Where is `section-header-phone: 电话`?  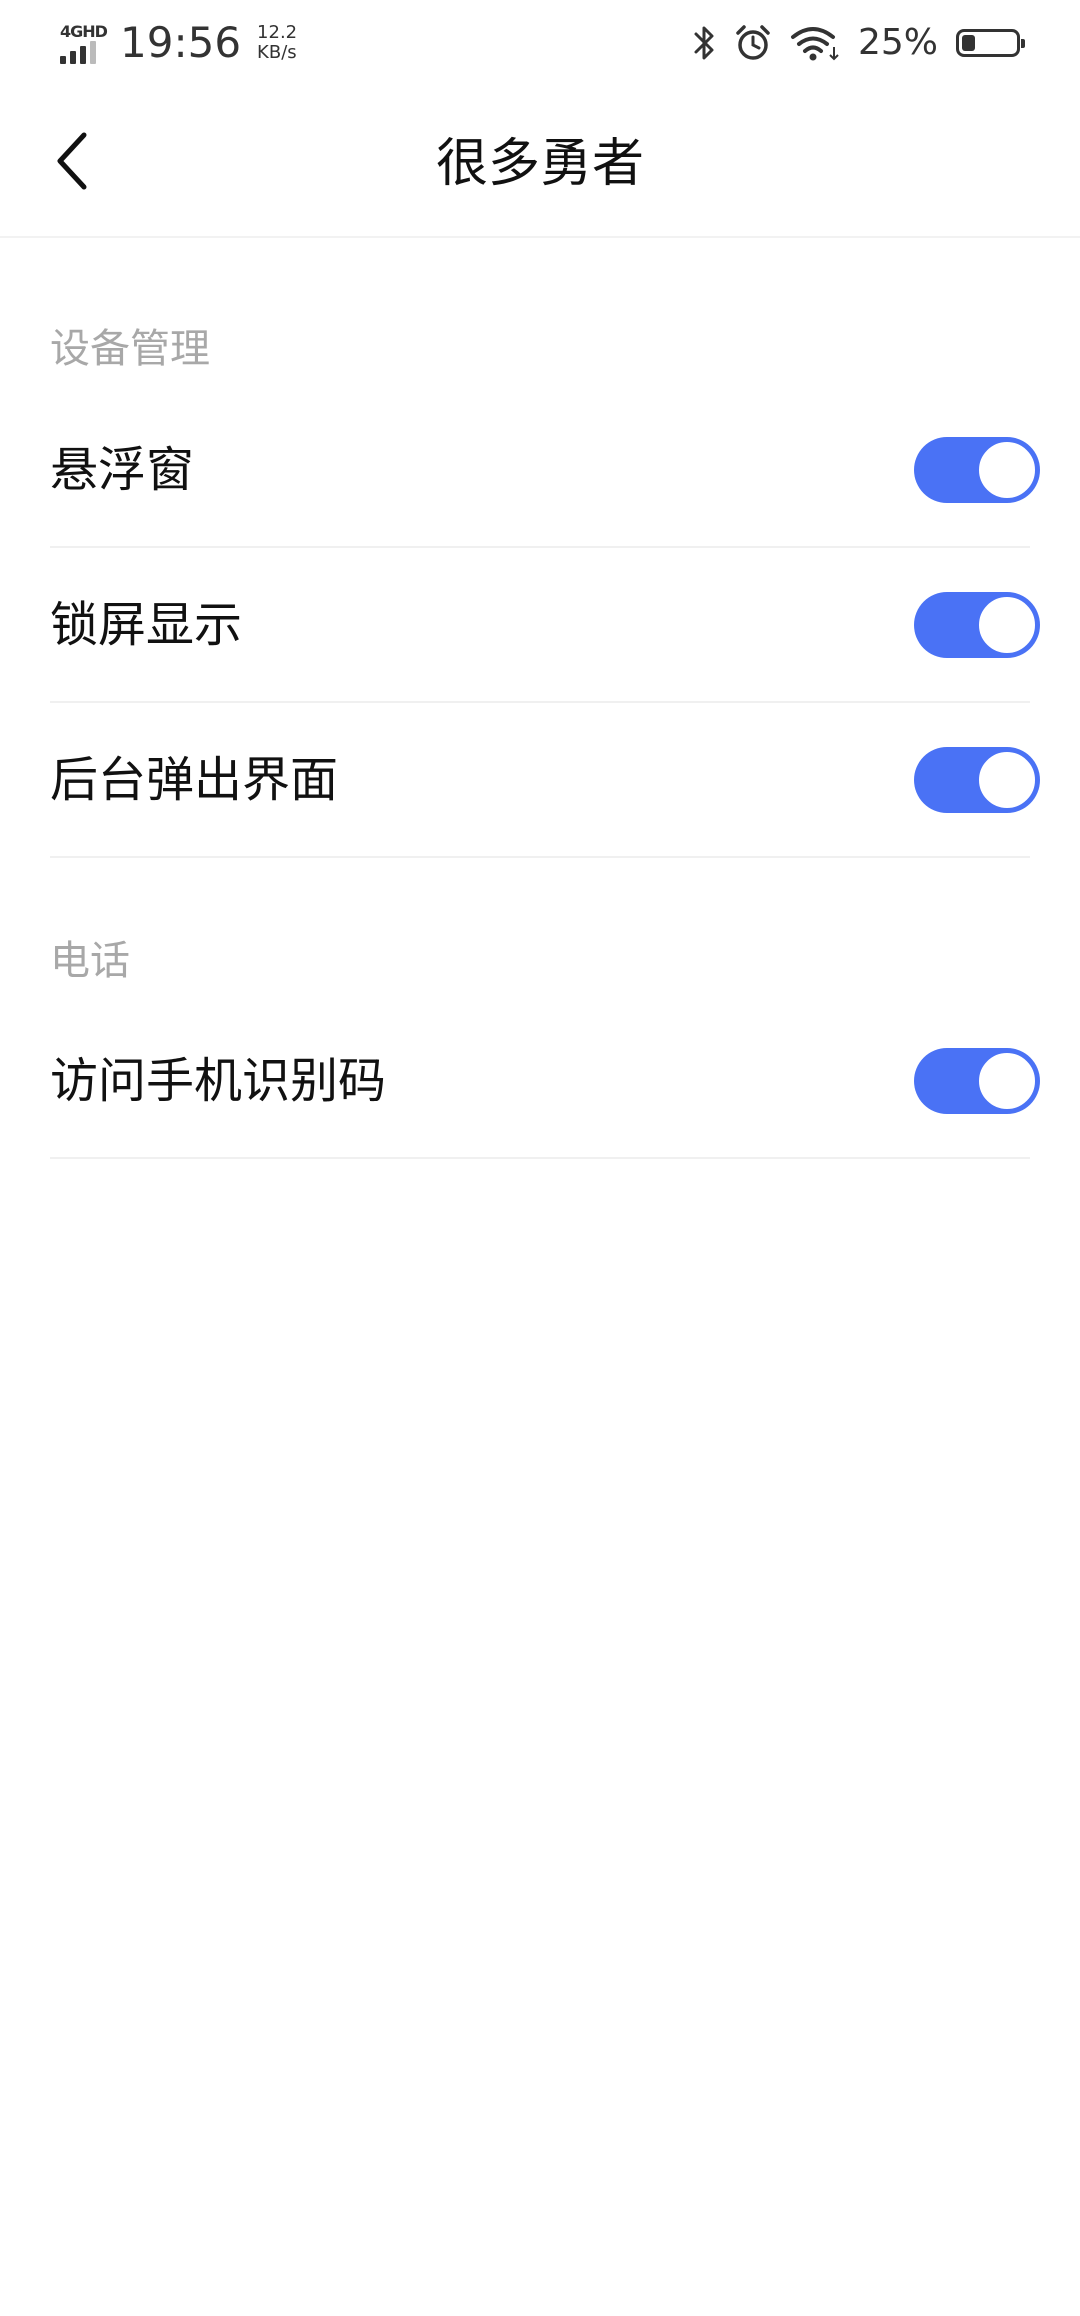 section-header-phone: 电话 is located at coordinates (90, 961).